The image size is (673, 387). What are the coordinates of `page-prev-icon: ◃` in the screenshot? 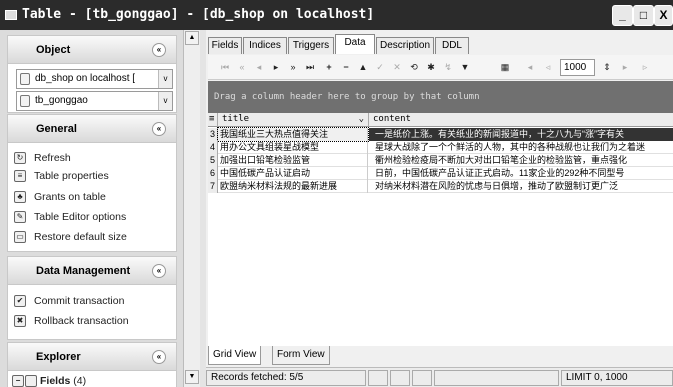 It's located at (548, 67).